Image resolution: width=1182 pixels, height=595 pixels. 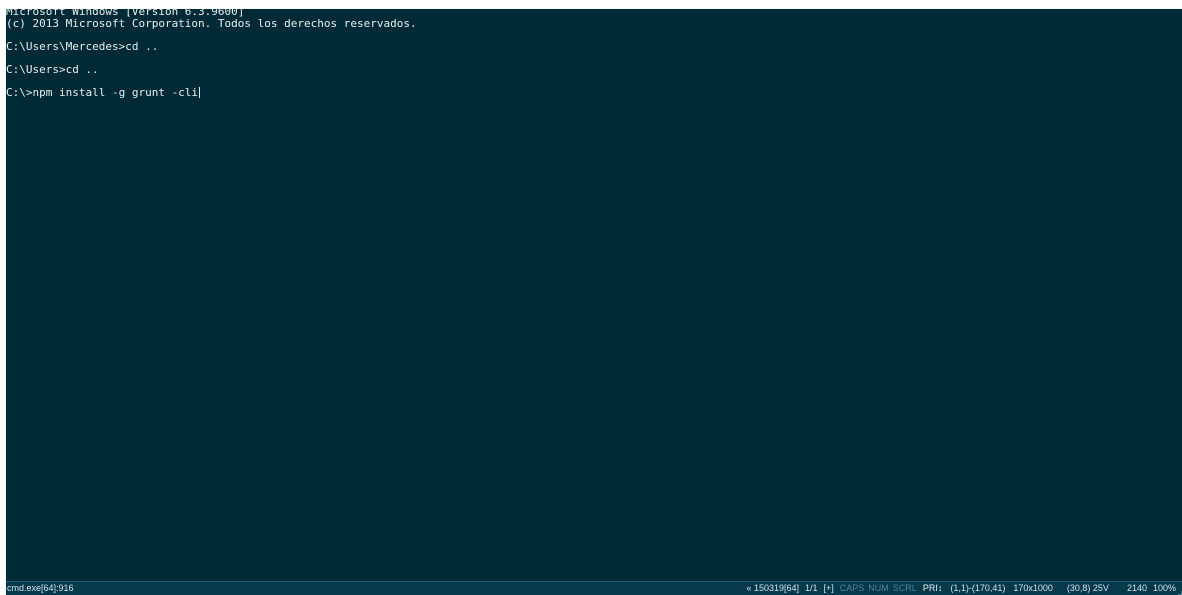 I want to click on status-pid: 2140, so click(x=1132, y=588).